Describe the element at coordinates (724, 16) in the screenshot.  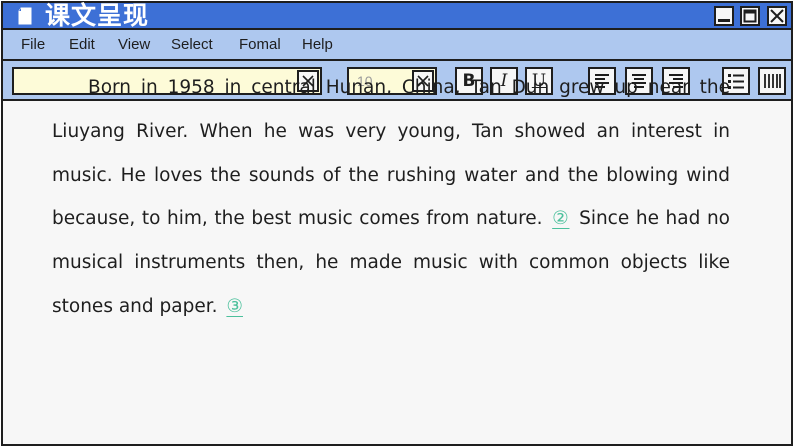
I see `minimize-button` at that location.